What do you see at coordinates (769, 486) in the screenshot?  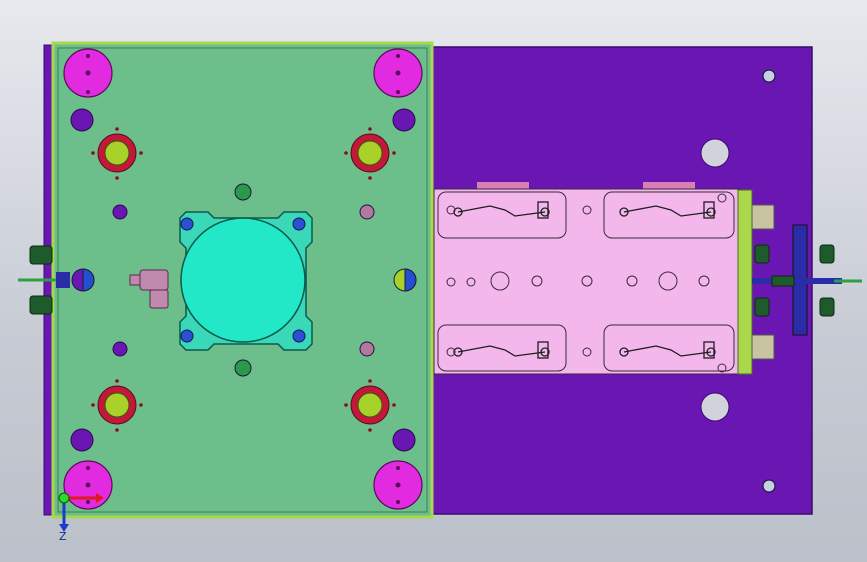 I see `base-hole-bottom-small` at bounding box center [769, 486].